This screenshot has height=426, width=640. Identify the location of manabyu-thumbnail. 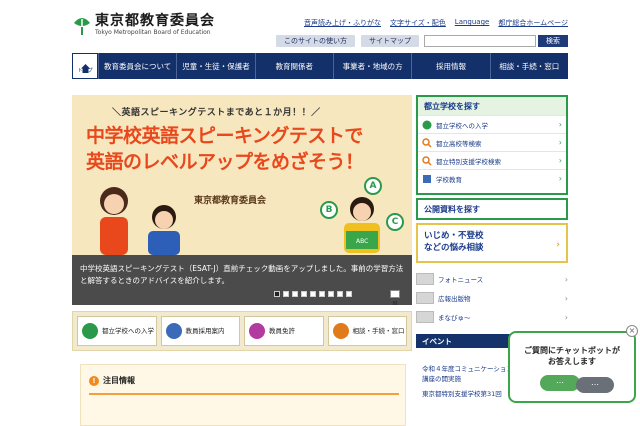
(425, 317).